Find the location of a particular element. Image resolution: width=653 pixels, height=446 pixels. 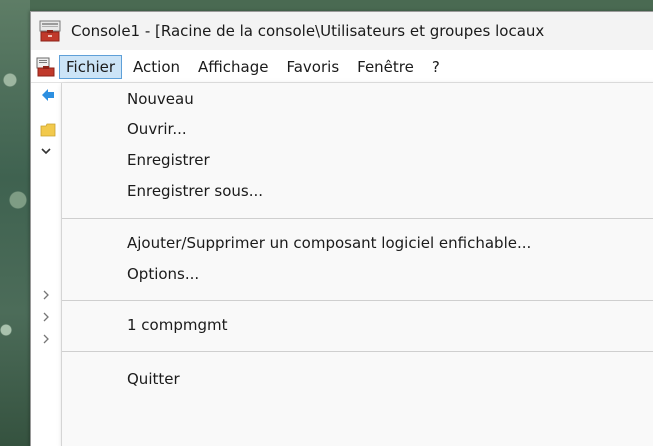

menu-favoris: Favoris is located at coordinates (312, 67).